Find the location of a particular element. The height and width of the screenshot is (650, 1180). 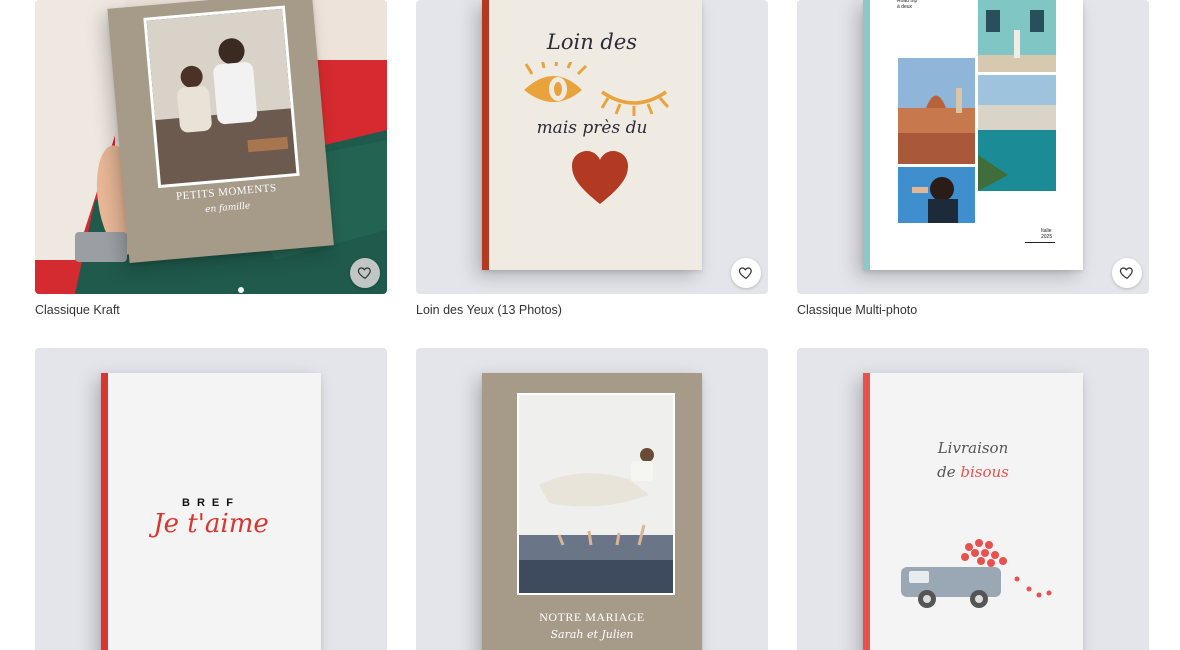

book-cover: Loin des mais près du is located at coordinates (592, 135).